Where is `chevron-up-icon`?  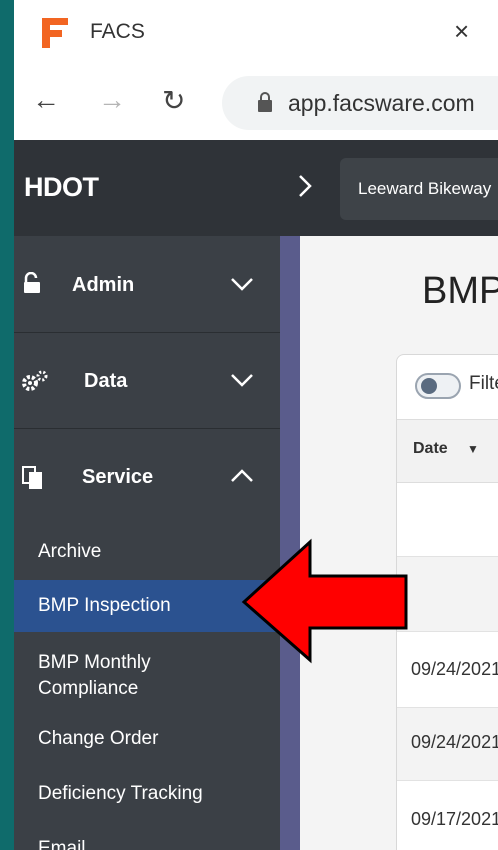 chevron-up-icon is located at coordinates (242, 475).